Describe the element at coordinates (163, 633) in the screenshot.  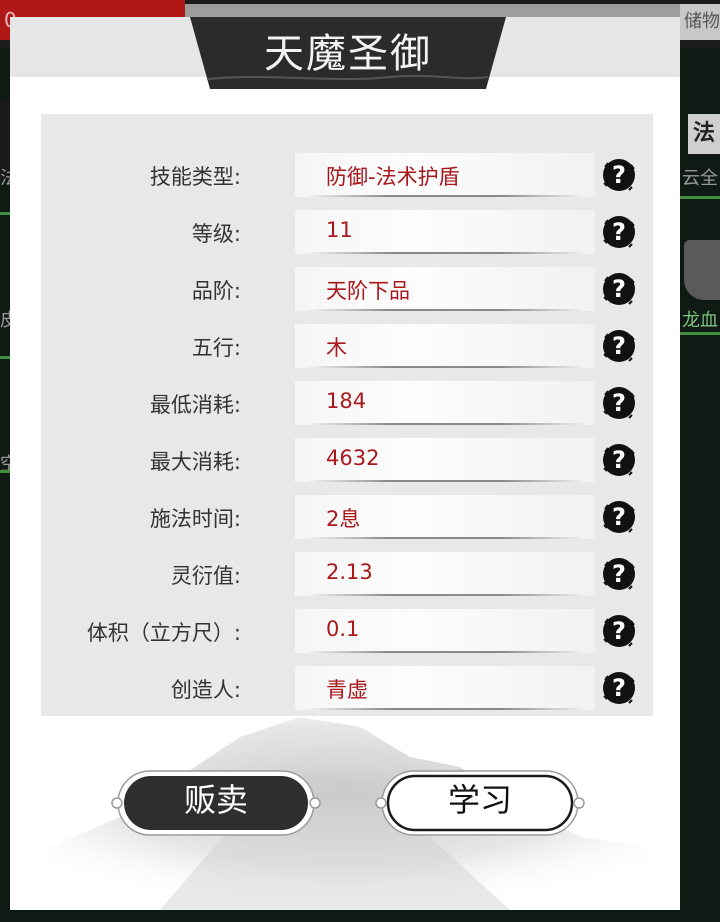
I see `attribute-label: 体积（立方尺）:` at that location.